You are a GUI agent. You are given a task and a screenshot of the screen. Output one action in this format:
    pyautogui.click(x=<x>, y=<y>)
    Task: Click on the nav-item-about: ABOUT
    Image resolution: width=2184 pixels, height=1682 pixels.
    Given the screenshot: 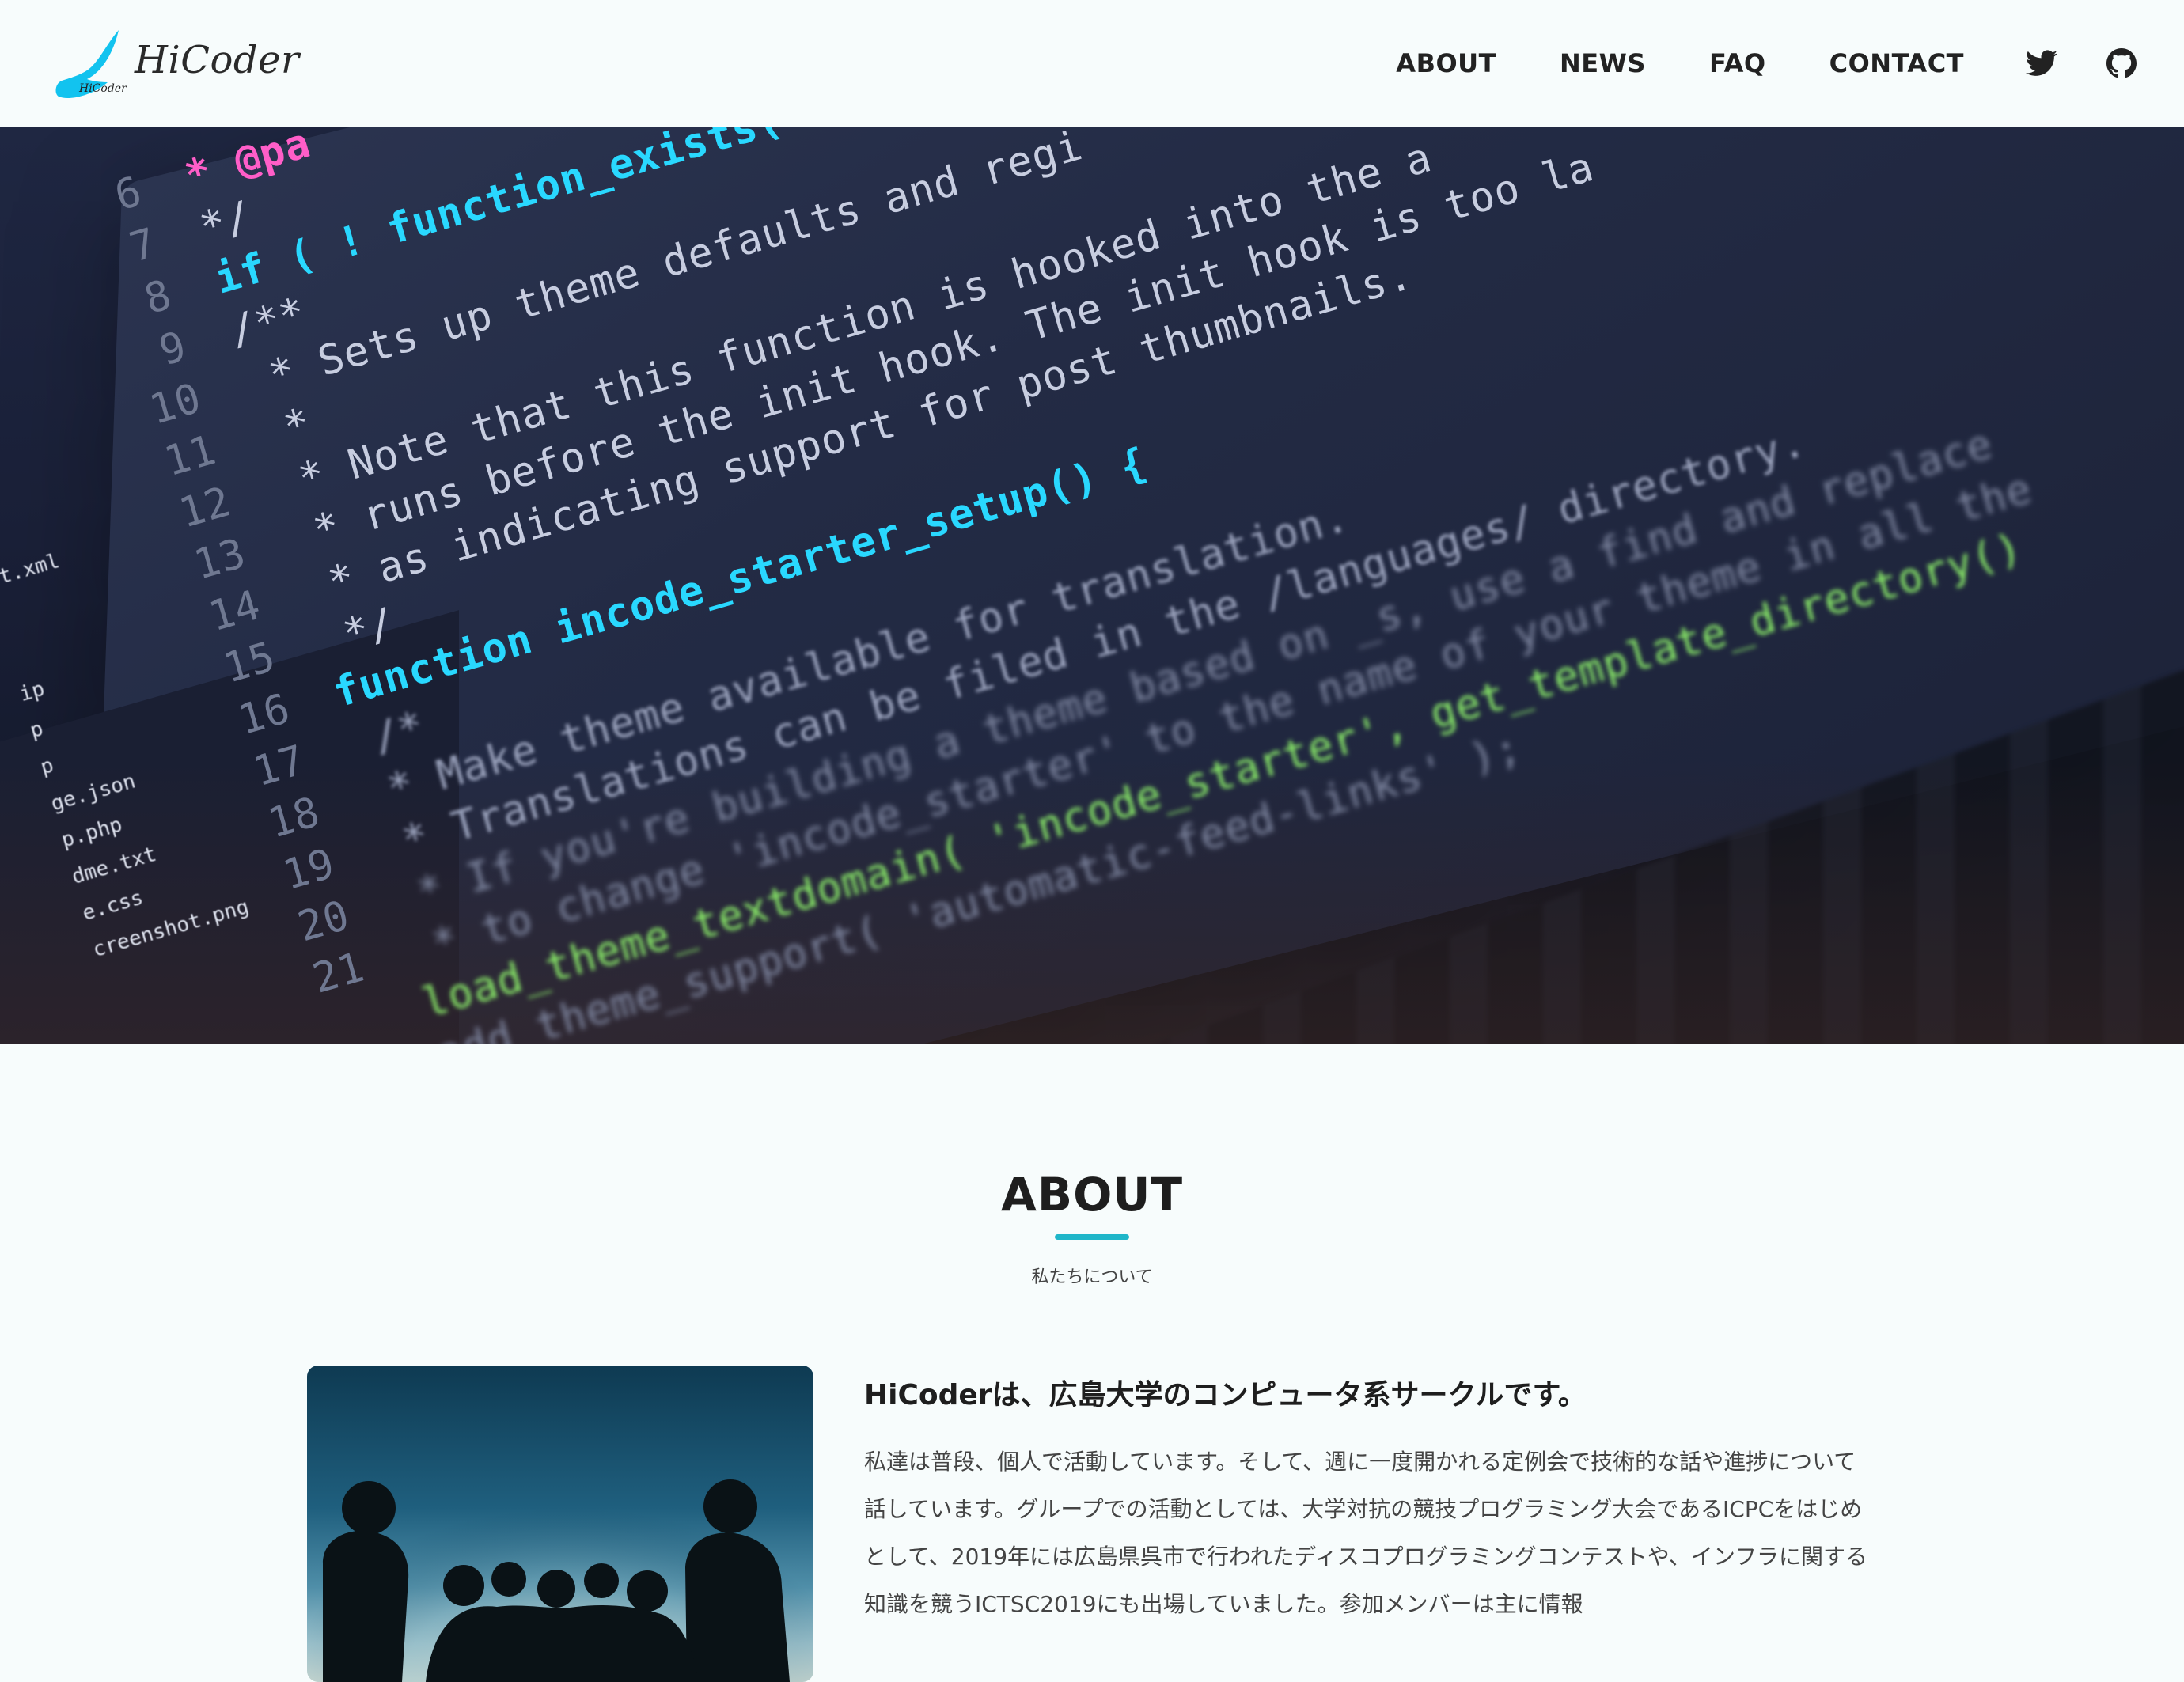 What is the action you would take?
    pyautogui.click(x=1446, y=63)
    